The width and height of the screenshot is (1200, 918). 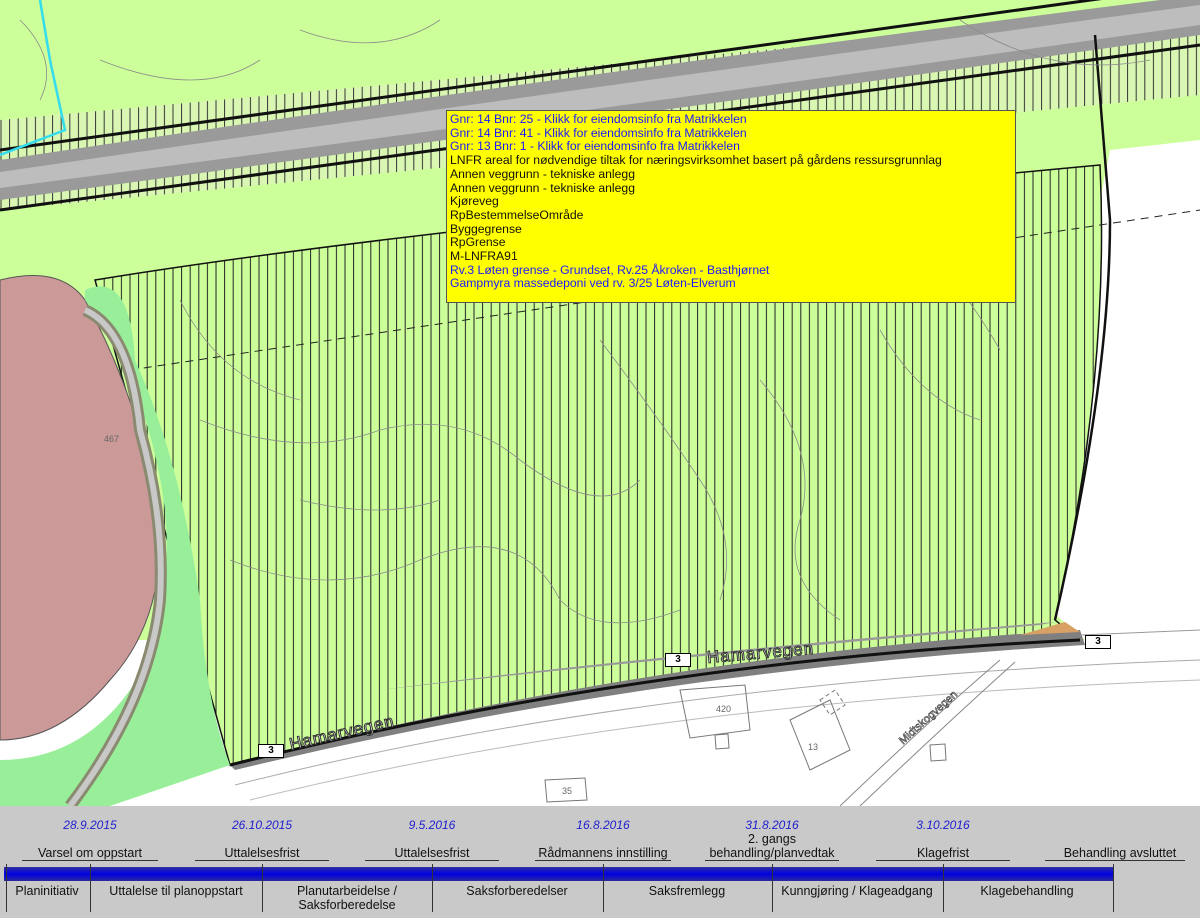 I want to click on road-shield-3-center: 3, so click(x=678, y=660).